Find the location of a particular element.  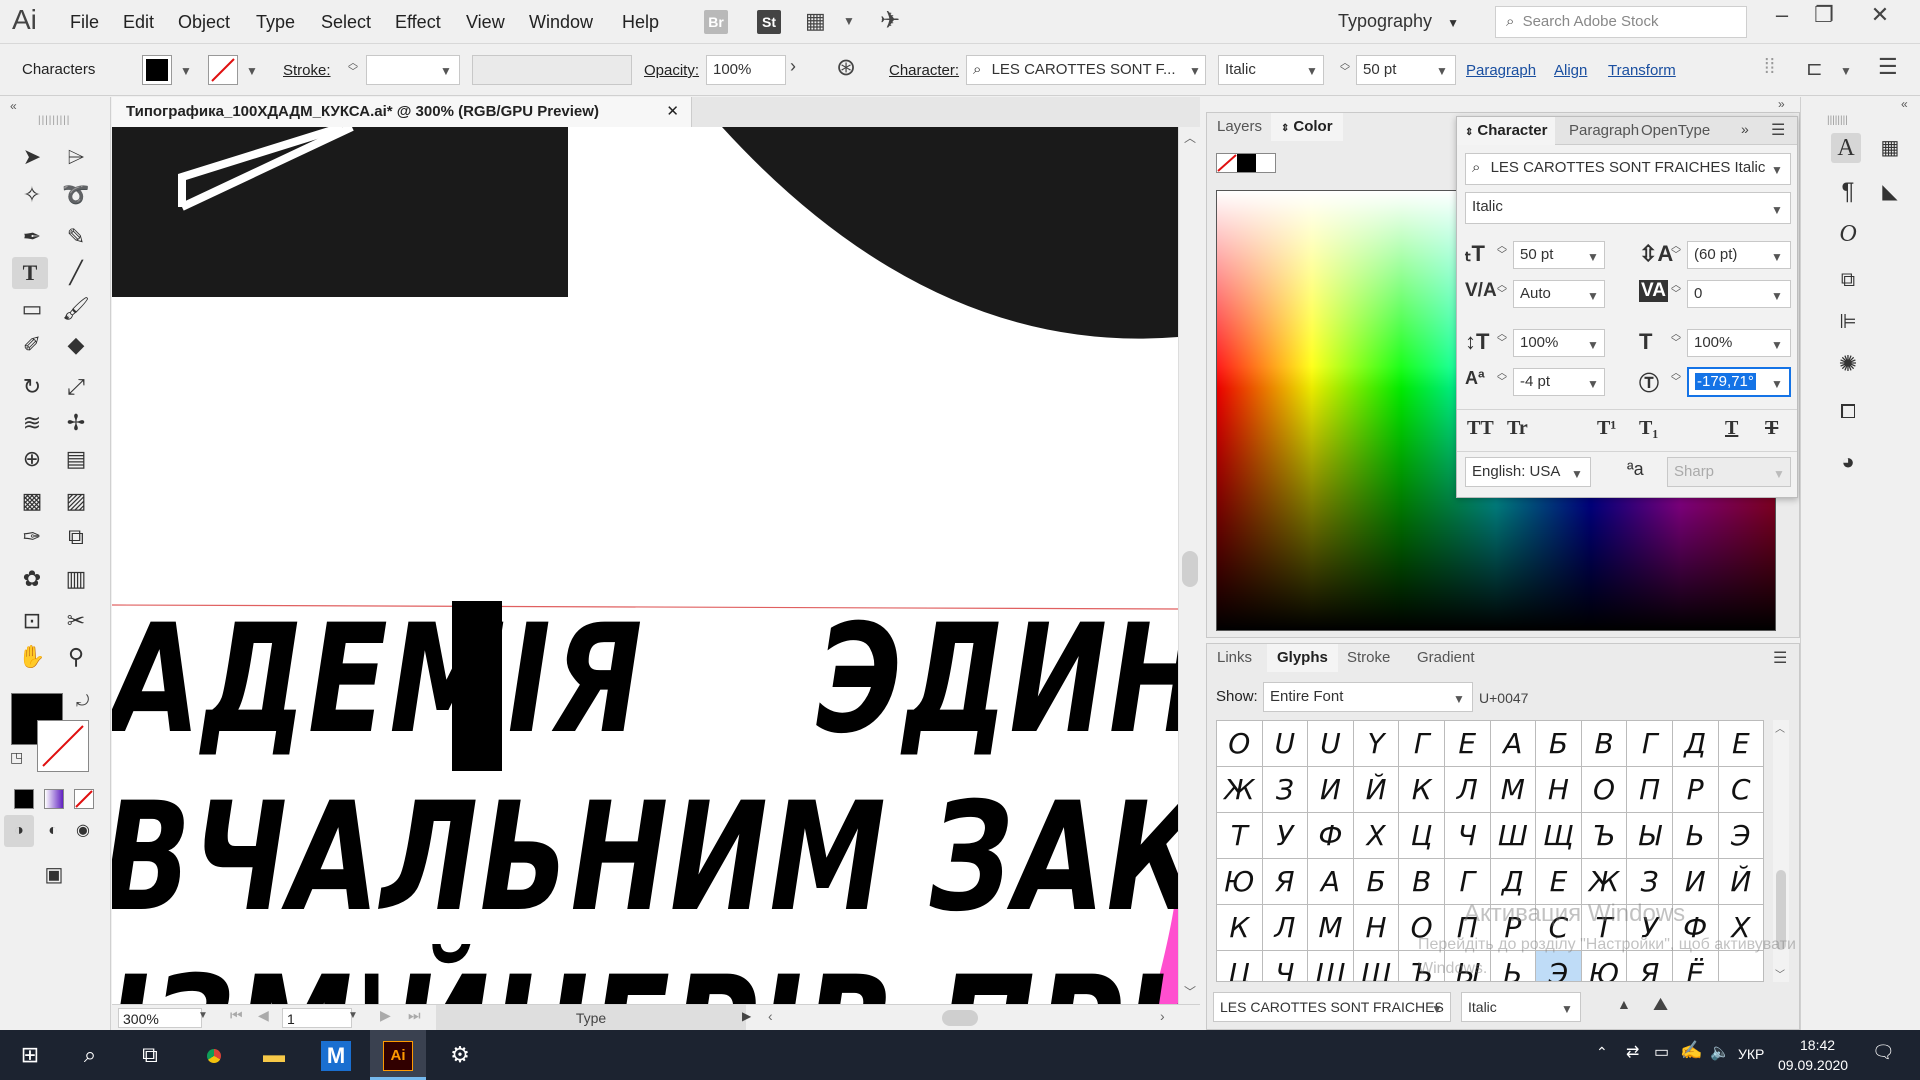

stroke-color-swatch is located at coordinates (63, 746).